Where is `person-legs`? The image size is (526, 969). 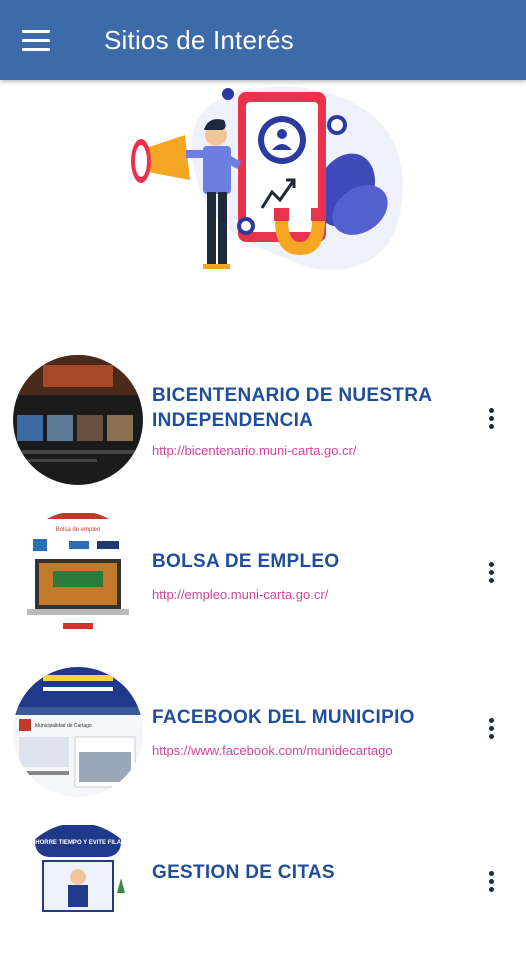
person-legs is located at coordinates (211, 228).